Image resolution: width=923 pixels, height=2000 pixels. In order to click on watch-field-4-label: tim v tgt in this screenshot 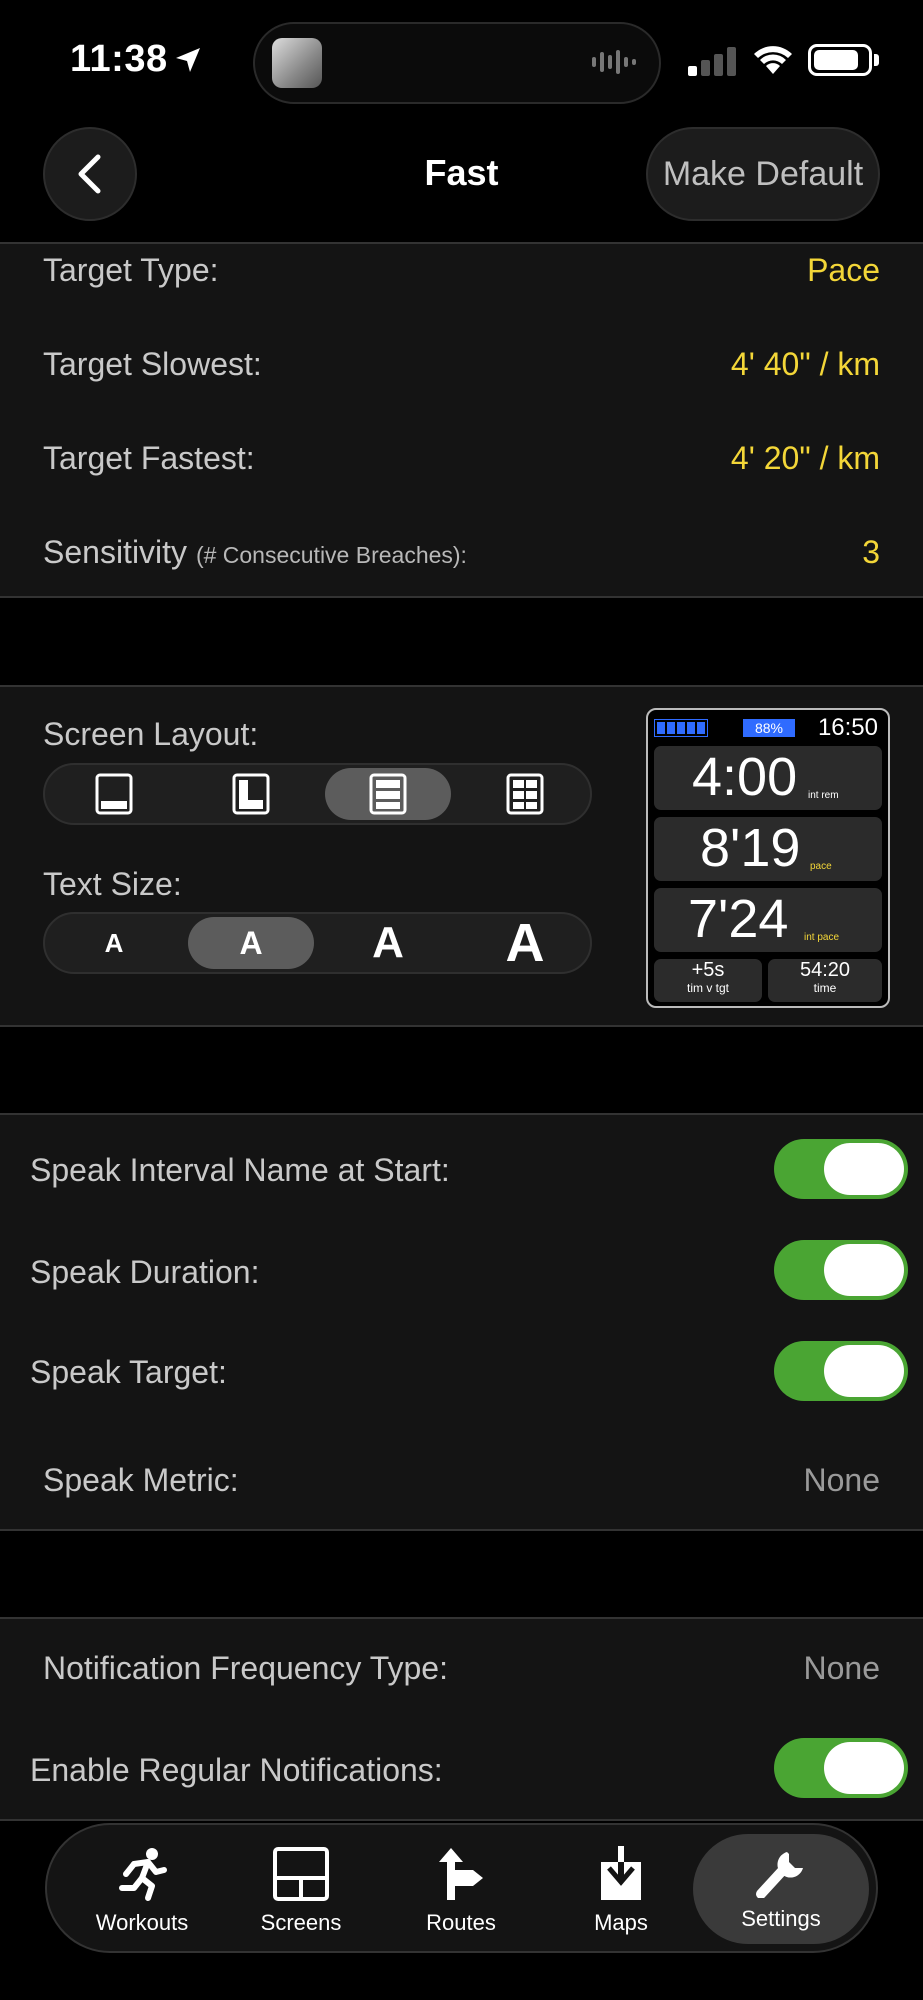, I will do `click(707, 988)`.